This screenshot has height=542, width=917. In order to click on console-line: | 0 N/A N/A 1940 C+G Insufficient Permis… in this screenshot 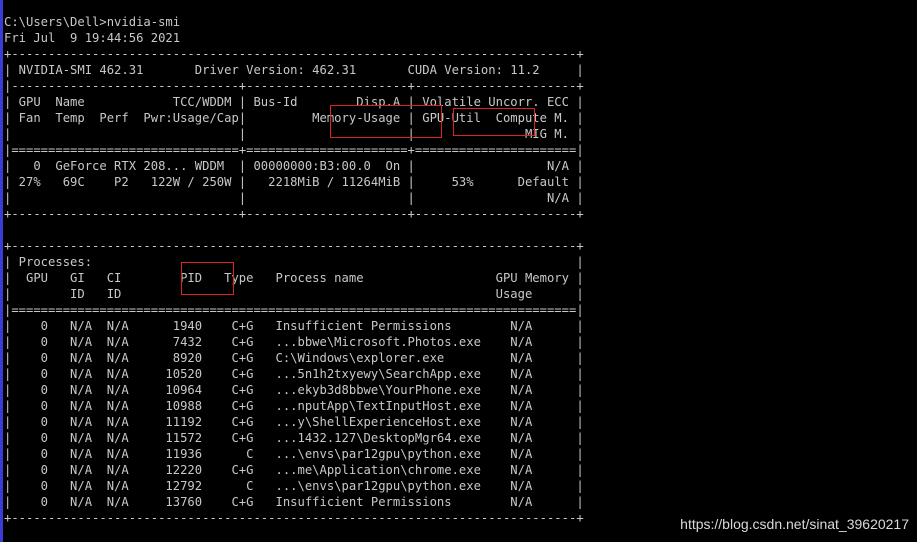, I will do `click(294, 326)`.